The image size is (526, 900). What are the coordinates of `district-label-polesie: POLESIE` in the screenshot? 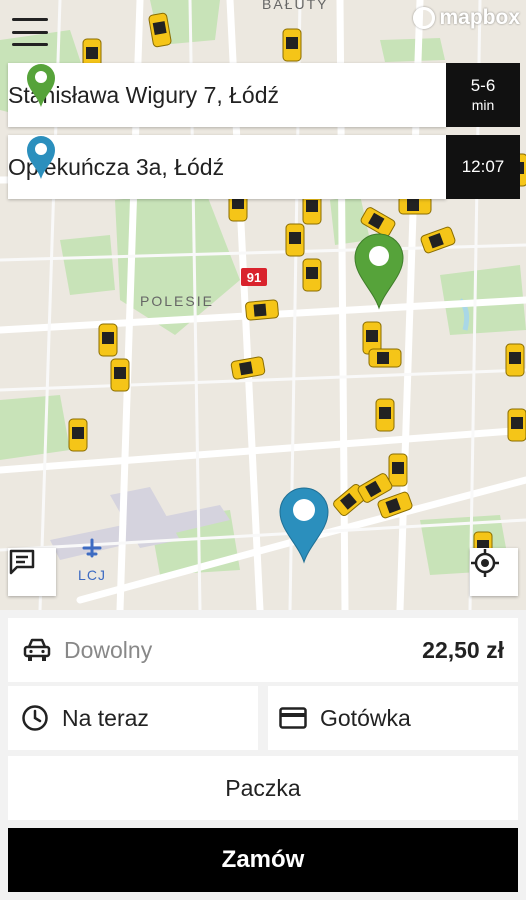 It's located at (177, 301).